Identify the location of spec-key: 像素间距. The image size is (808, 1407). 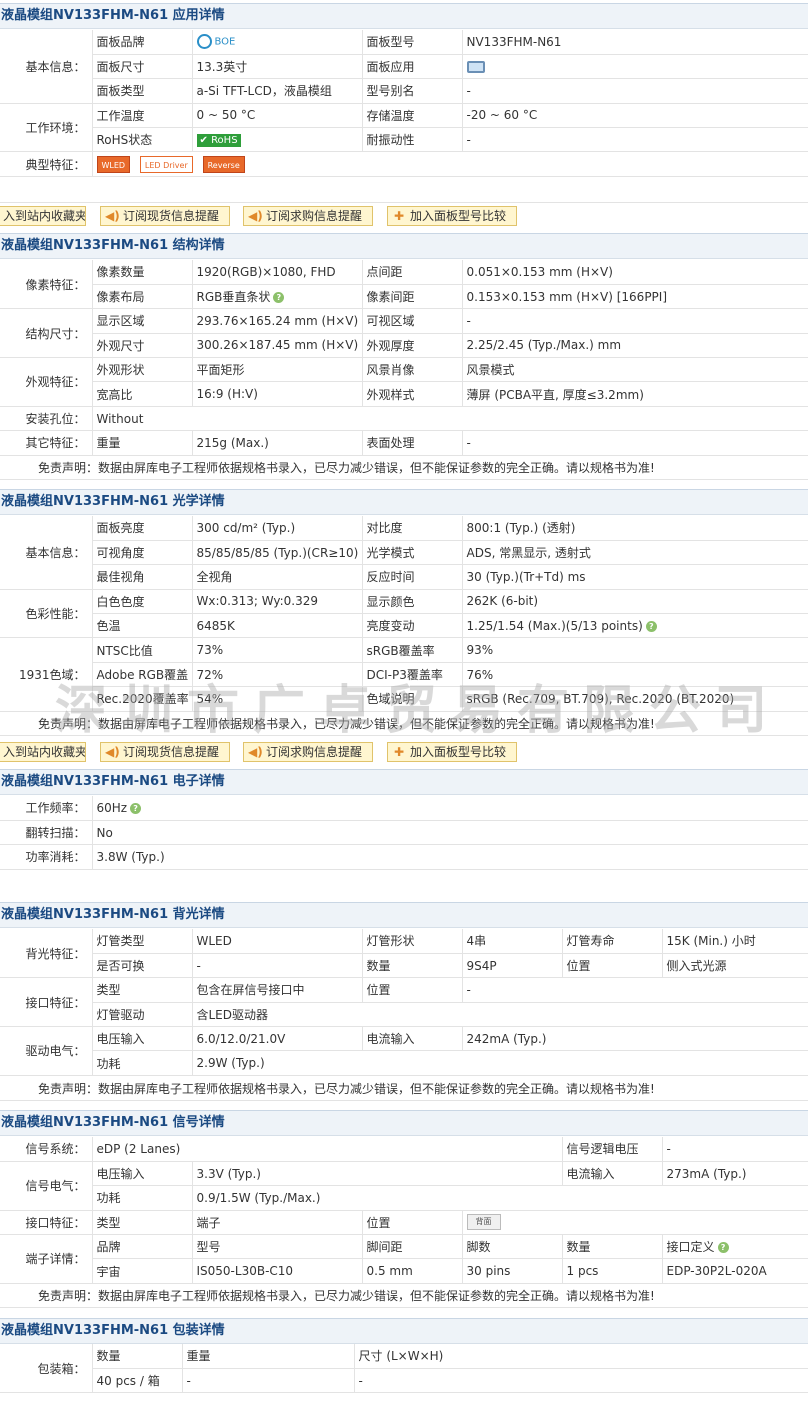
(412, 297).